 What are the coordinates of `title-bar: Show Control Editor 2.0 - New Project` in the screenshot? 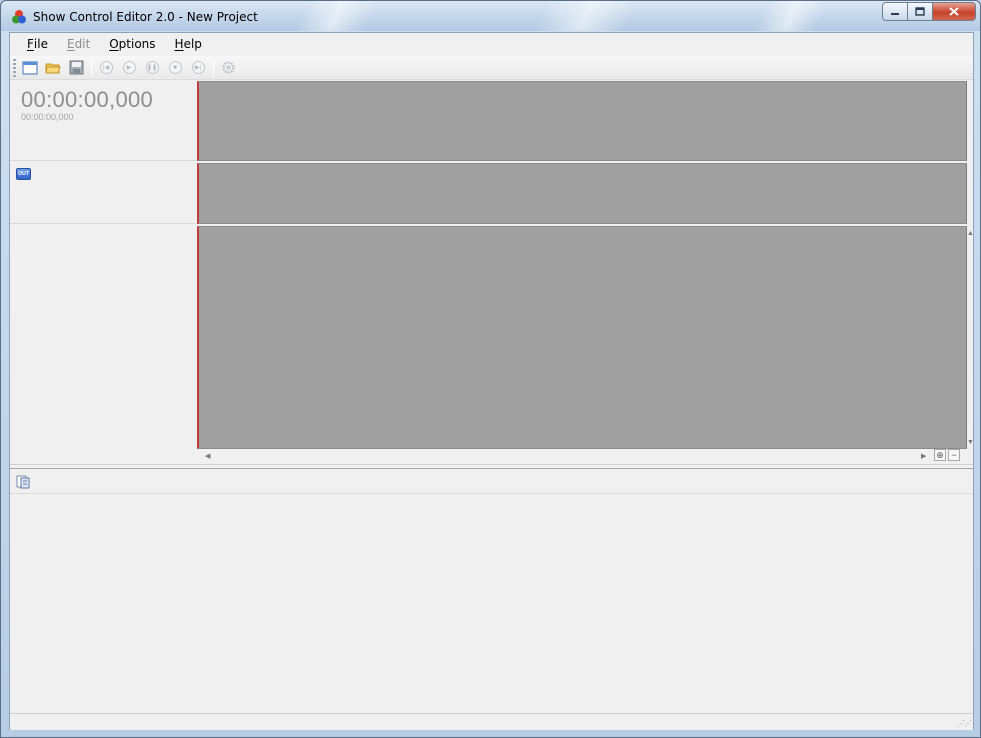 It's located at (490, 16).